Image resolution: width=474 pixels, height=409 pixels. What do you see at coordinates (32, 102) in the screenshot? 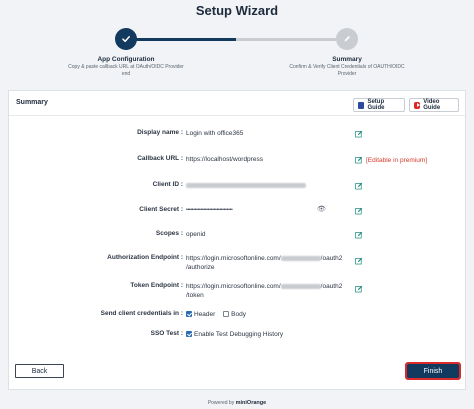
I see `card-title: Summary` at bounding box center [32, 102].